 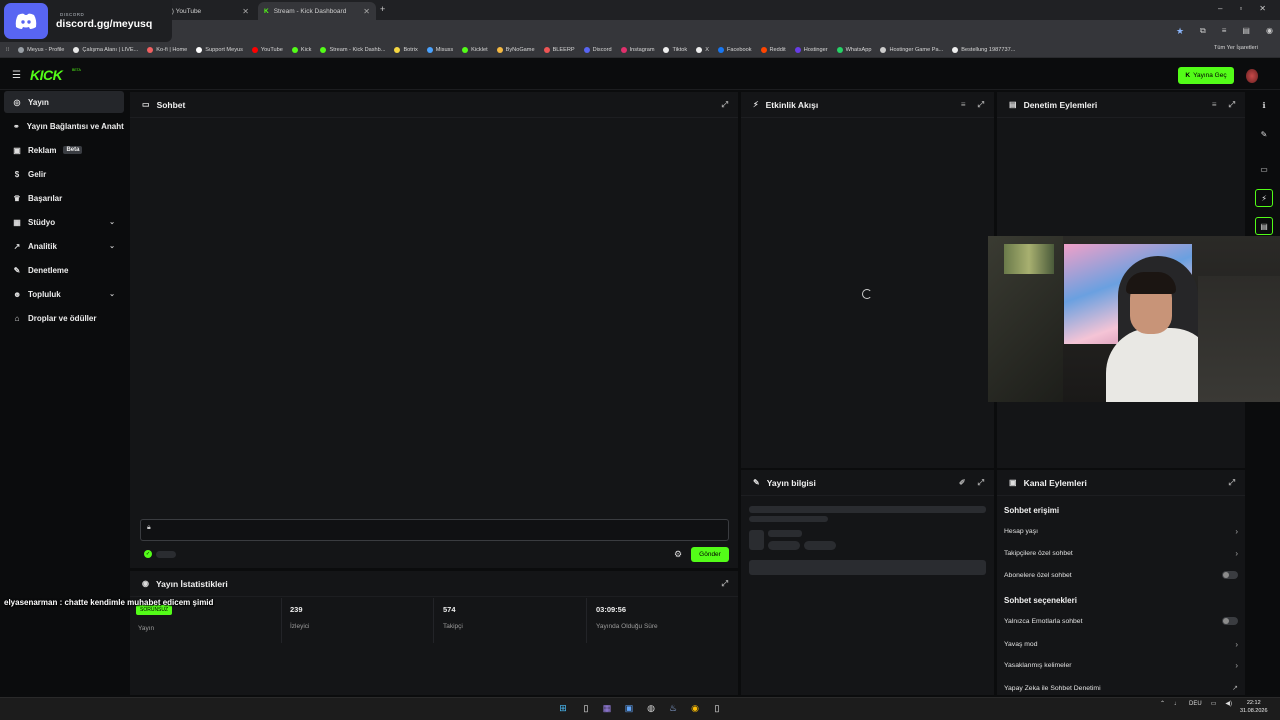 I want to click on account-age-row: Hesap yaşı ›, so click(x=1121, y=531).